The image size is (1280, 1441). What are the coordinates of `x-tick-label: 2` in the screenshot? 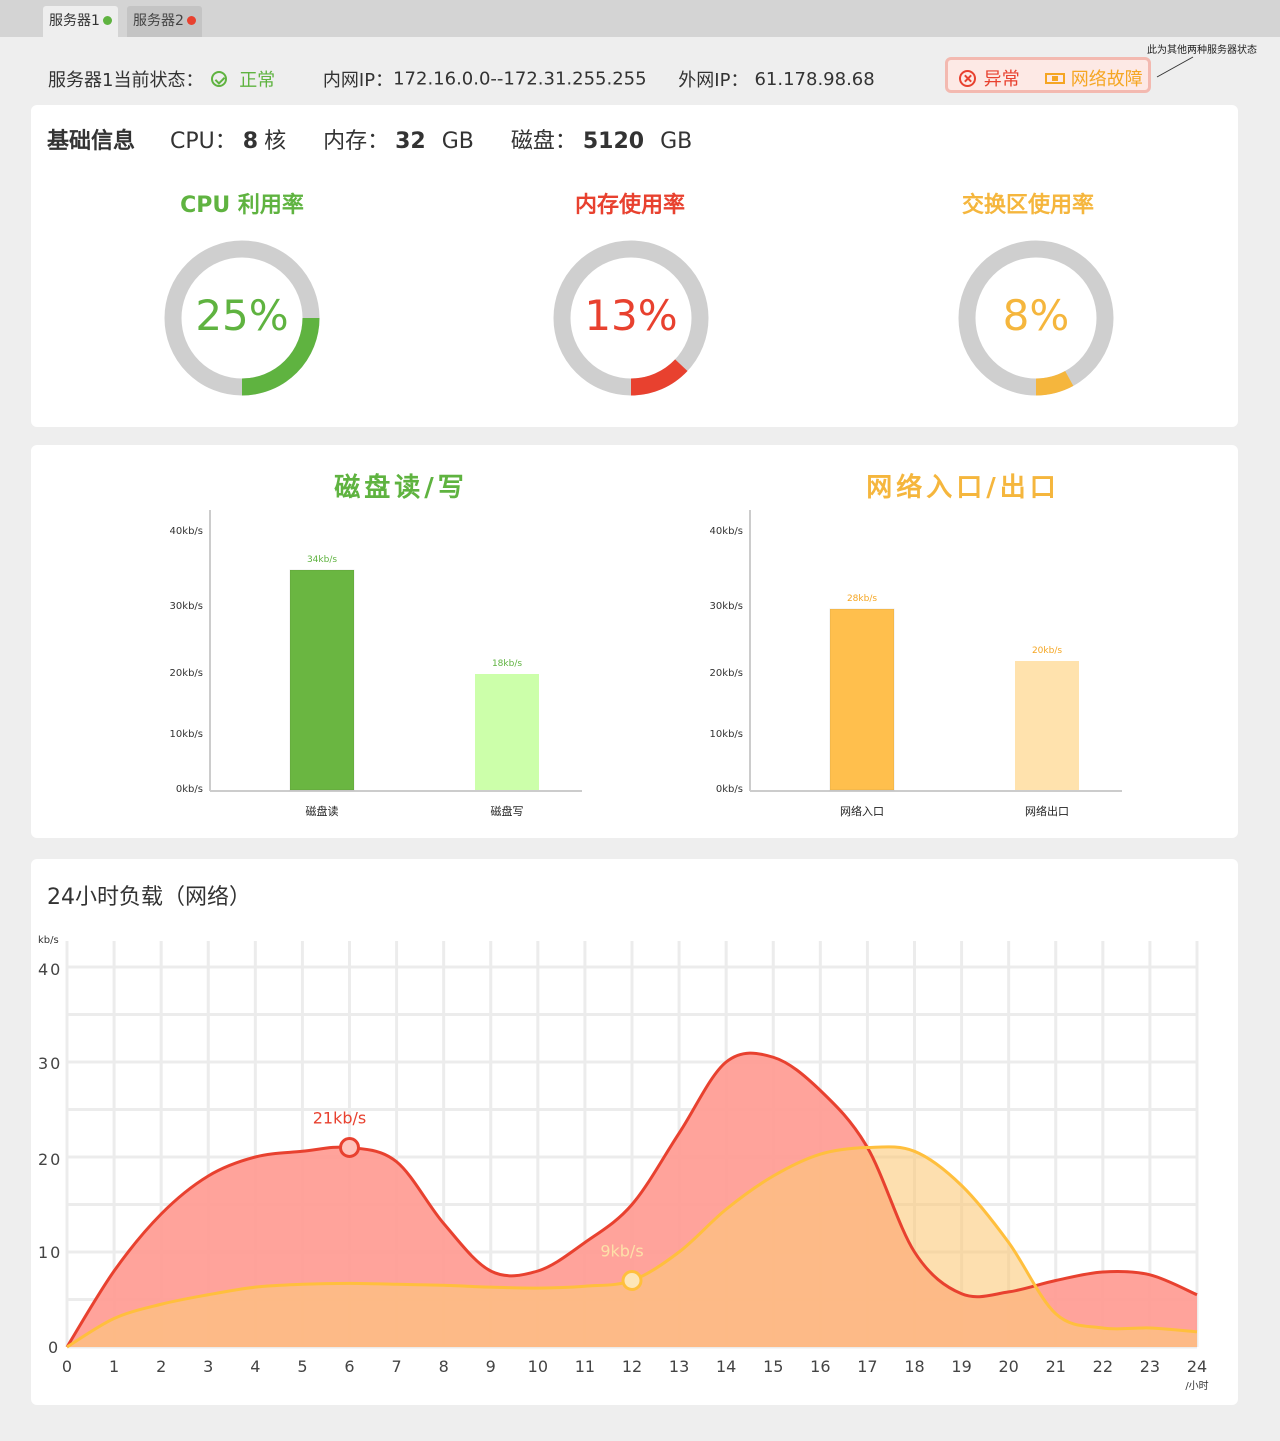 It's located at (161, 1366).